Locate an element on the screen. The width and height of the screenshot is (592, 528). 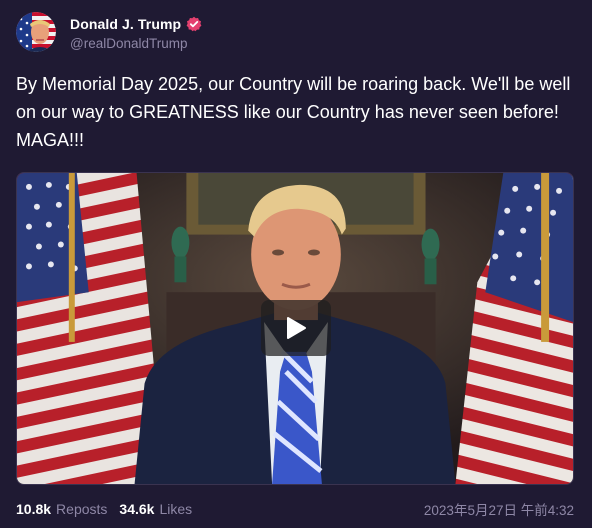
play-button is located at coordinates (296, 328).